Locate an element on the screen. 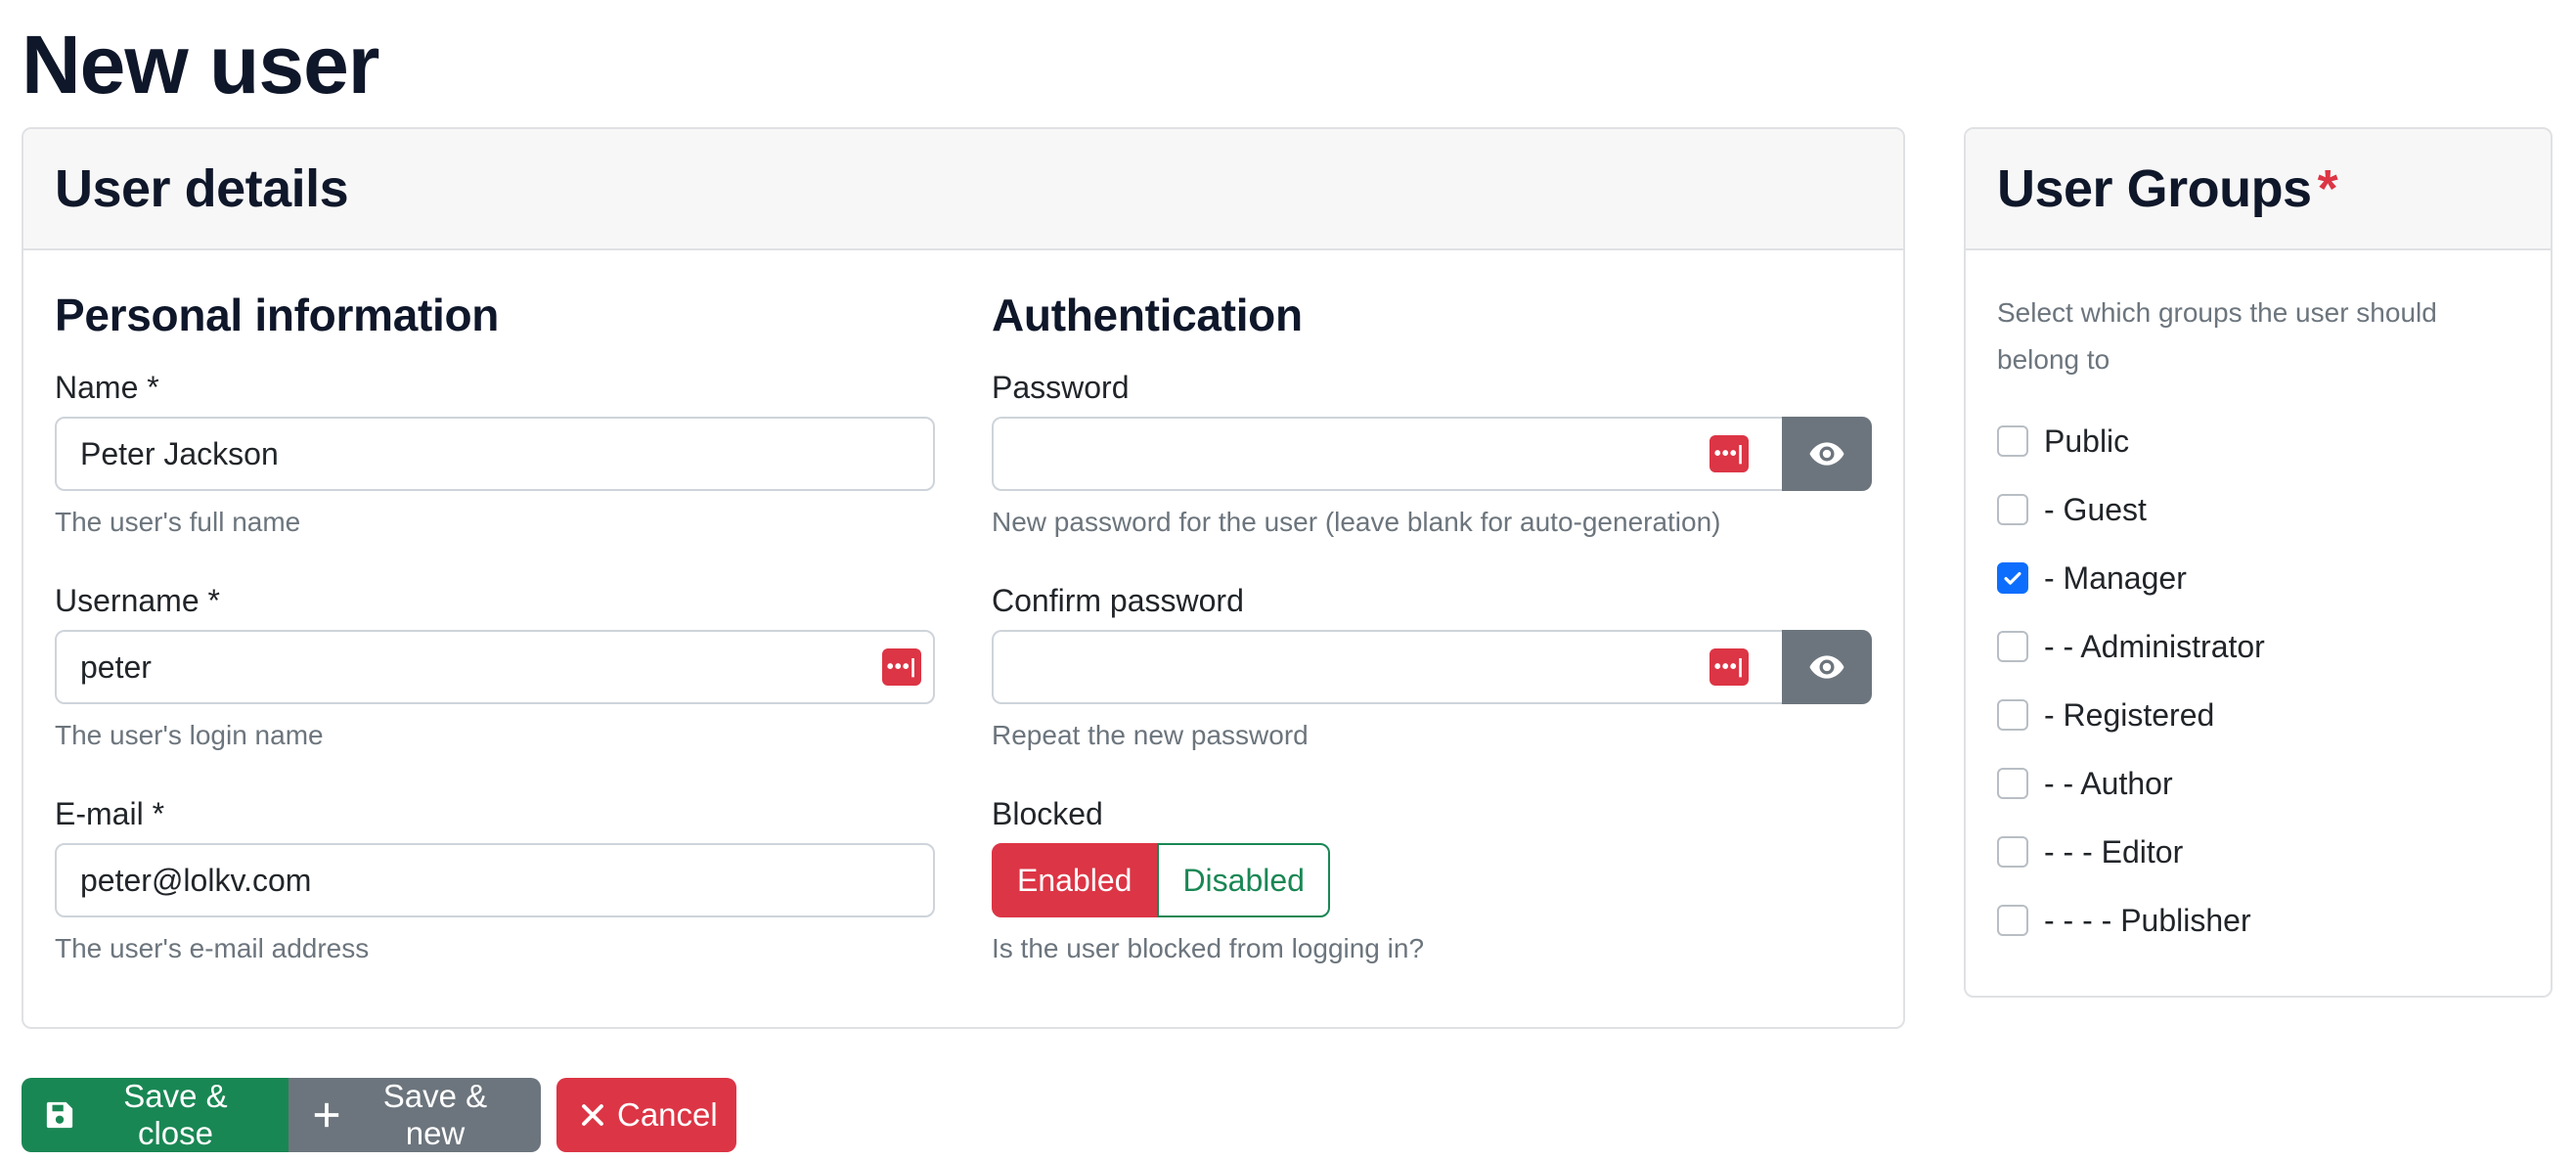  email-help: The user's e-mail address is located at coordinates (212, 948).